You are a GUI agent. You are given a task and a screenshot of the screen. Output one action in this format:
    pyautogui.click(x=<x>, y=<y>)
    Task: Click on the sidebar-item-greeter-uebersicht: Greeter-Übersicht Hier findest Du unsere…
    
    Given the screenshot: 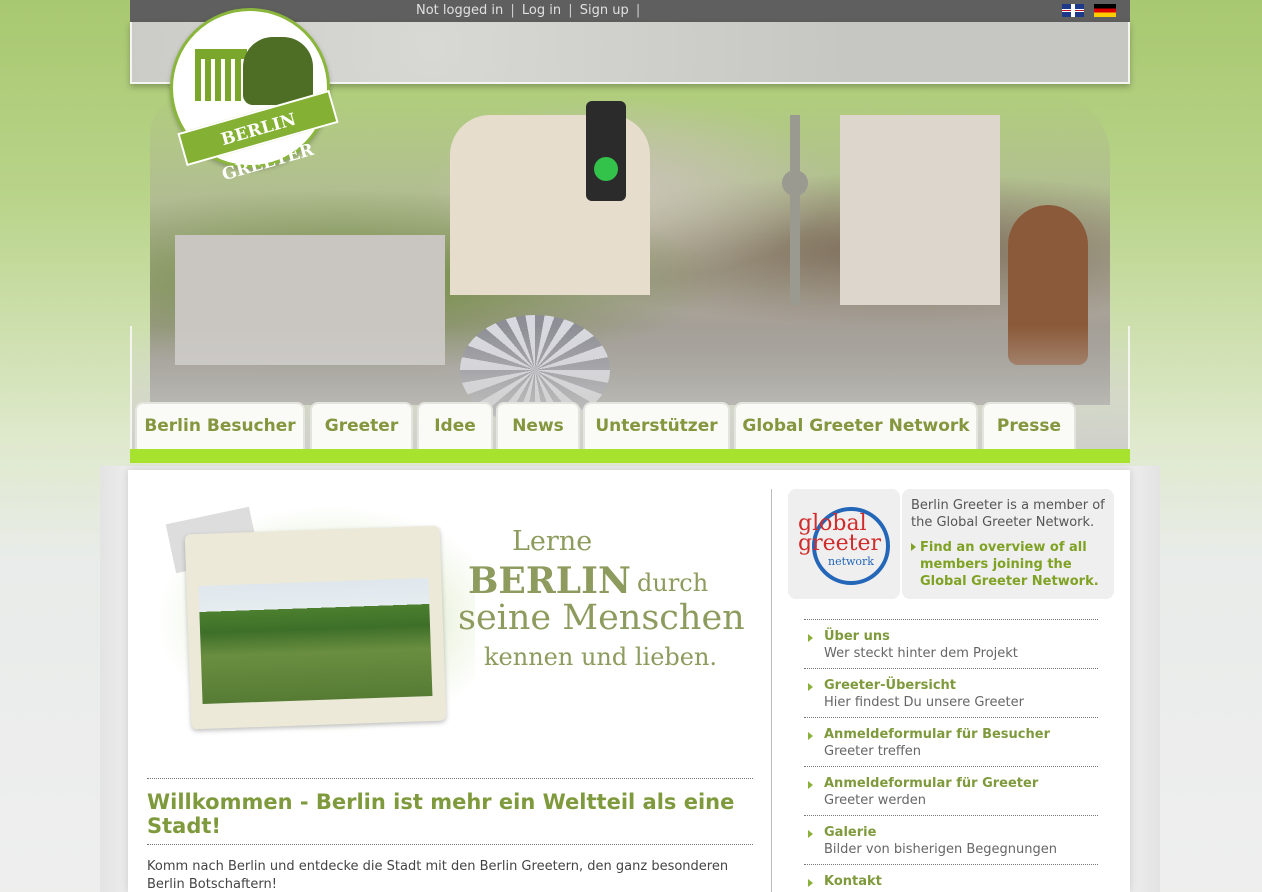 What is the action you would take?
    pyautogui.click(x=951, y=692)
    